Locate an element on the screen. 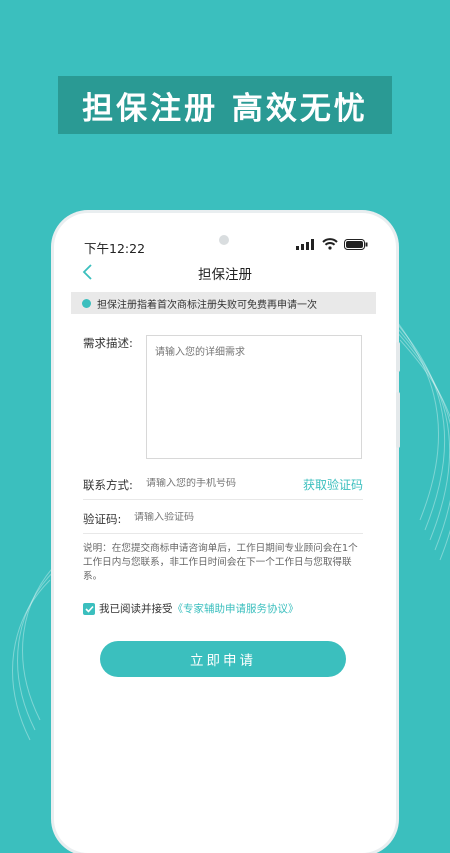  code-input is located at coordinates (209, 517).